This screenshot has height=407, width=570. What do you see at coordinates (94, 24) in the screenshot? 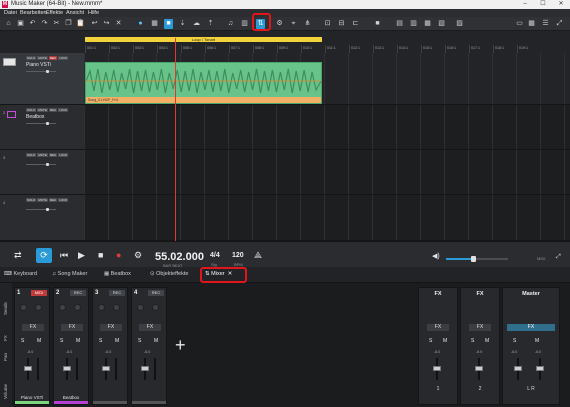
I see `undo-arrow-icon: ↩` at bounding box center [94, 24].